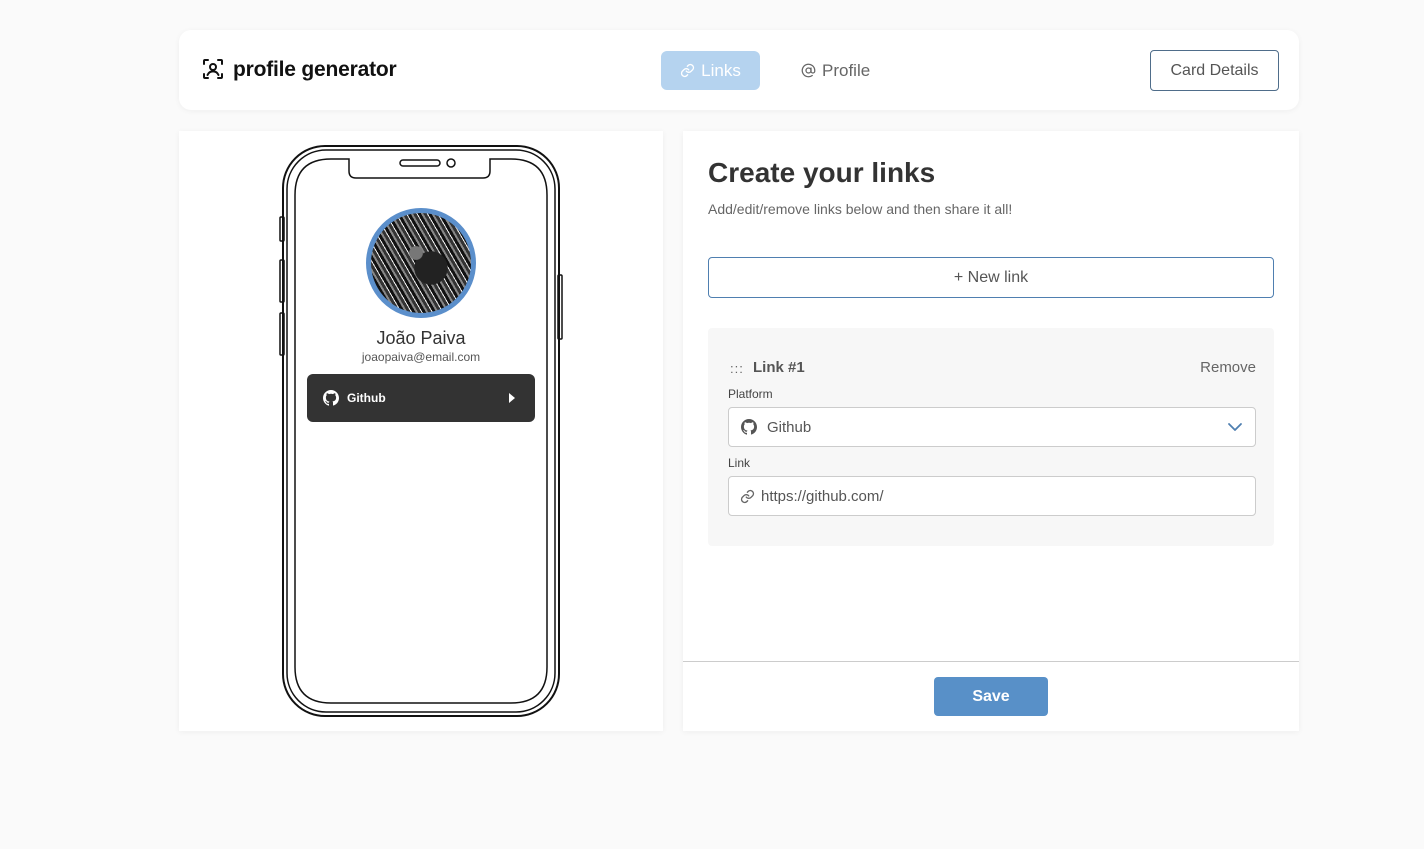 This screenshot has width=1424, height=849. What do you see at coordinates (213, 70) in the screenshot?
I see `user-scan-icon` at bounding box center [213, 70].